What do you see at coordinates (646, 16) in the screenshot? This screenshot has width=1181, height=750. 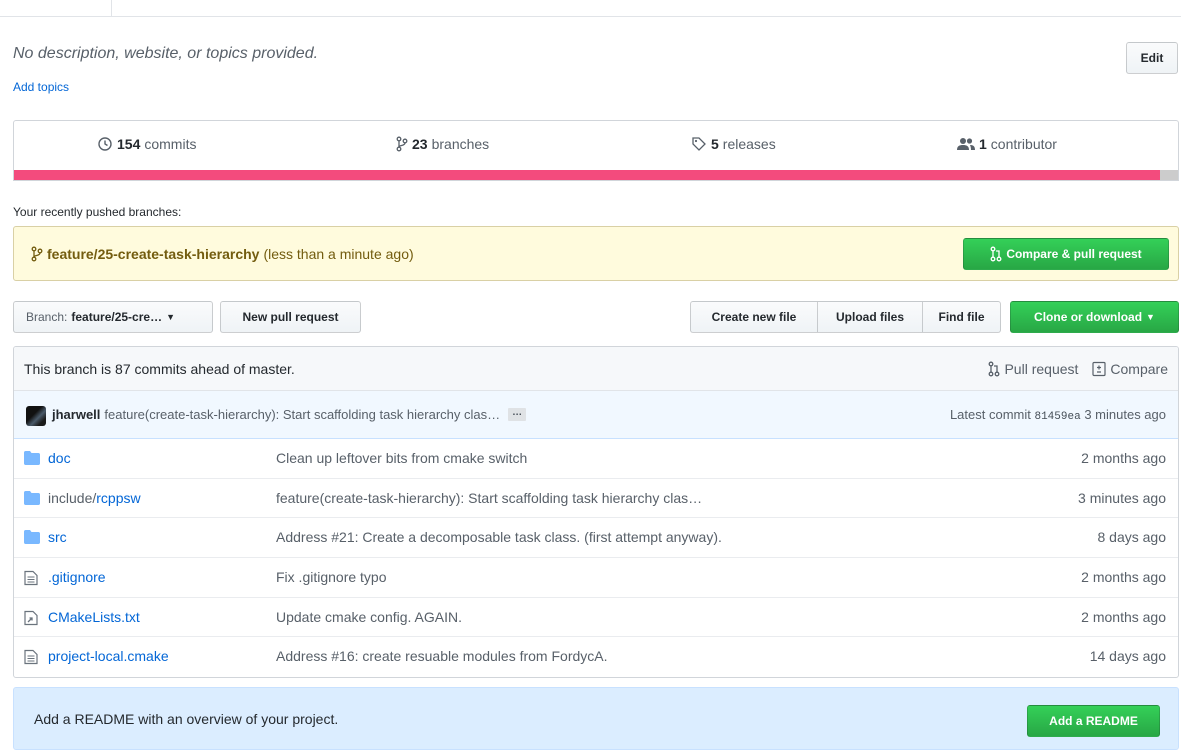 I see `top-divider` at bounding box center [646, 16].